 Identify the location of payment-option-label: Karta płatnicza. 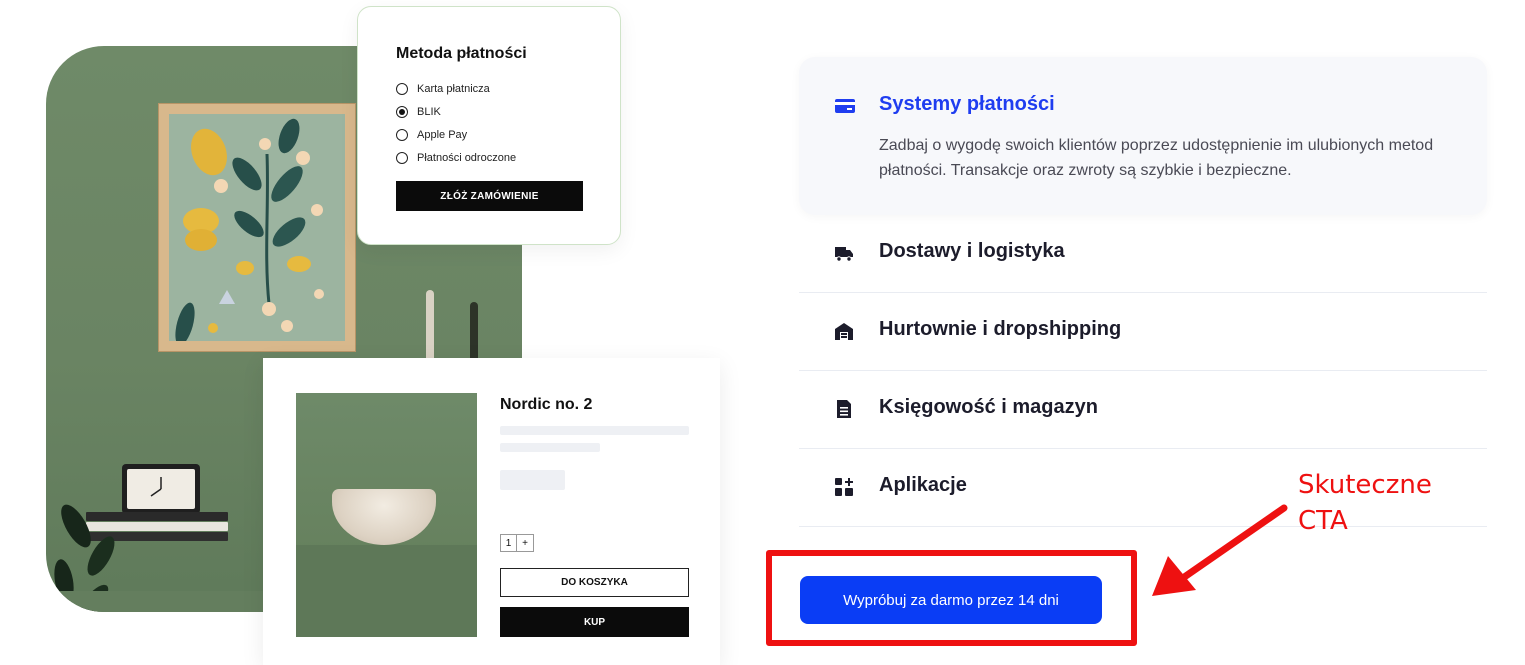
(453, 88).